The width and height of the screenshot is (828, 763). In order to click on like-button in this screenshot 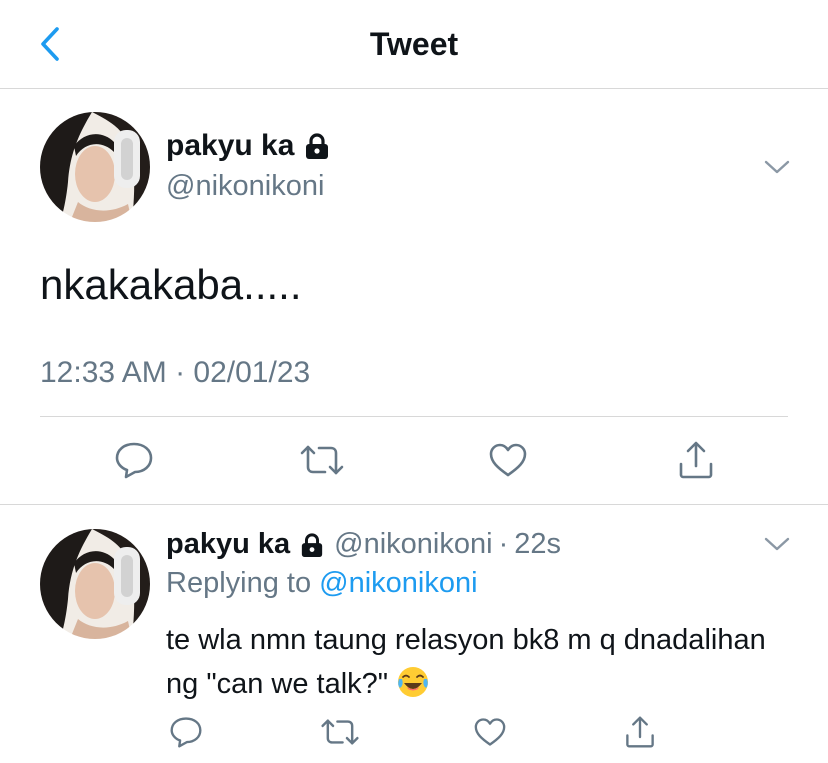, I will do `click(508, 460)`.